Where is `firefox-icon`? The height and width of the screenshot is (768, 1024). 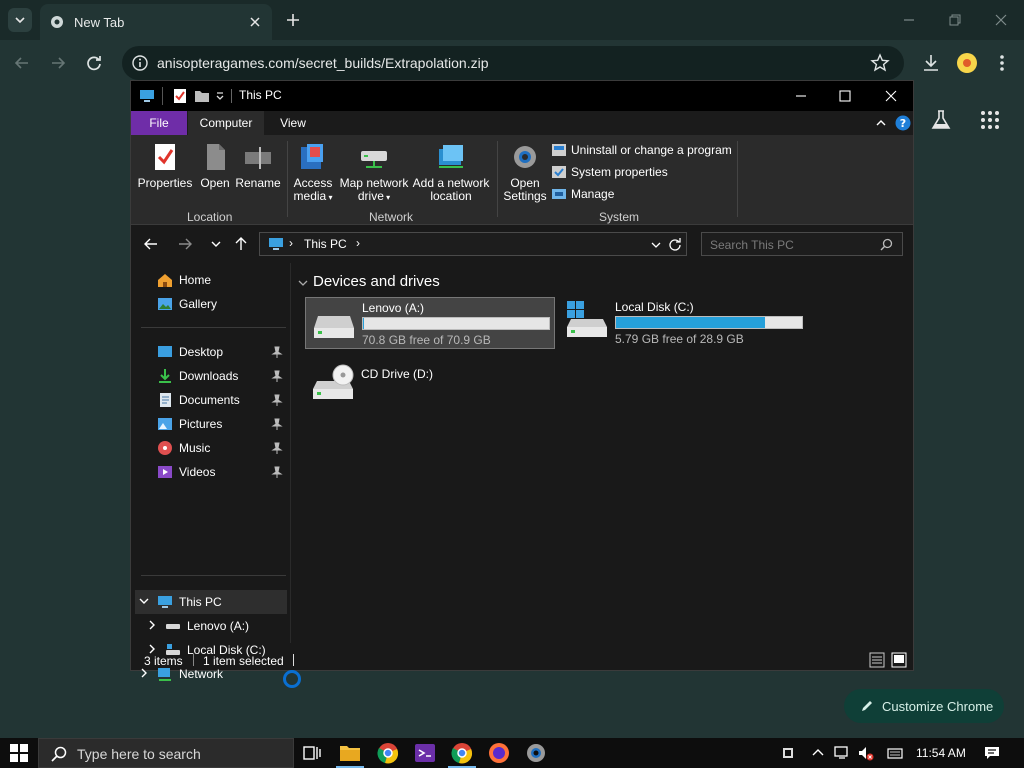
firefox-icon is located at coordinates (499, 753).